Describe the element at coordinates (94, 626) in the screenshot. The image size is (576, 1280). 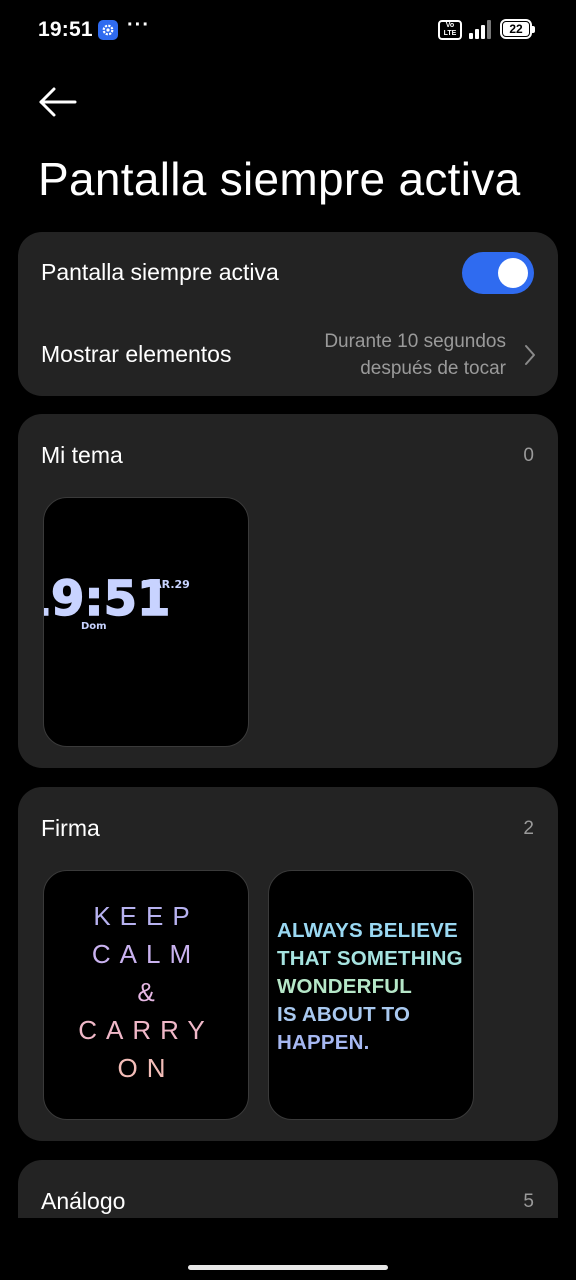
I see `clock-day-text: Dom` at that location.